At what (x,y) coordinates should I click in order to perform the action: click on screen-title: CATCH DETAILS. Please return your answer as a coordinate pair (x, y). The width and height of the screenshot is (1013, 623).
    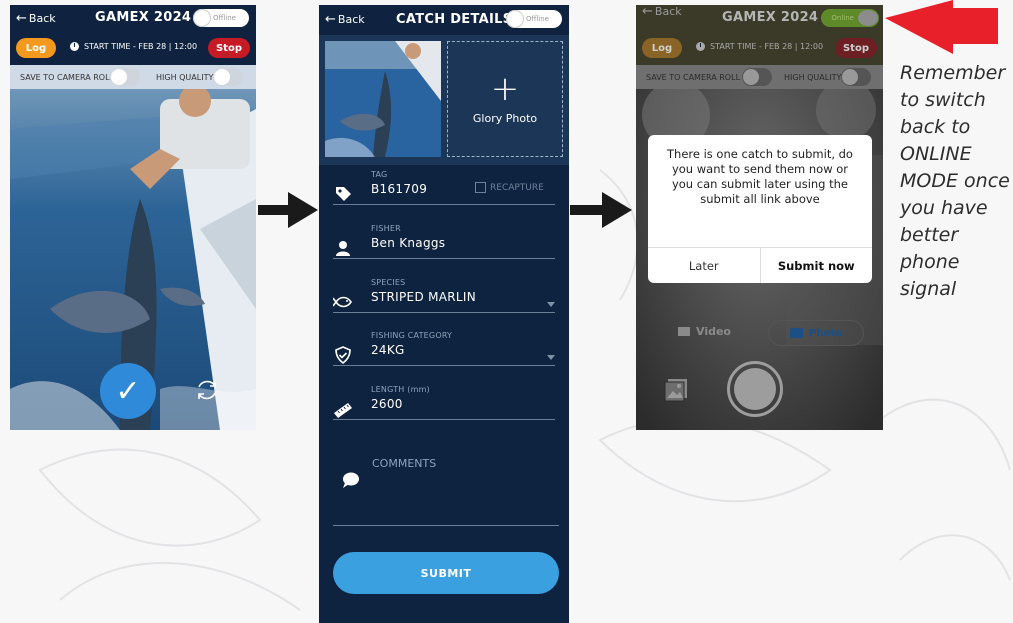
    Looking at the image, I should click on (454, 19).